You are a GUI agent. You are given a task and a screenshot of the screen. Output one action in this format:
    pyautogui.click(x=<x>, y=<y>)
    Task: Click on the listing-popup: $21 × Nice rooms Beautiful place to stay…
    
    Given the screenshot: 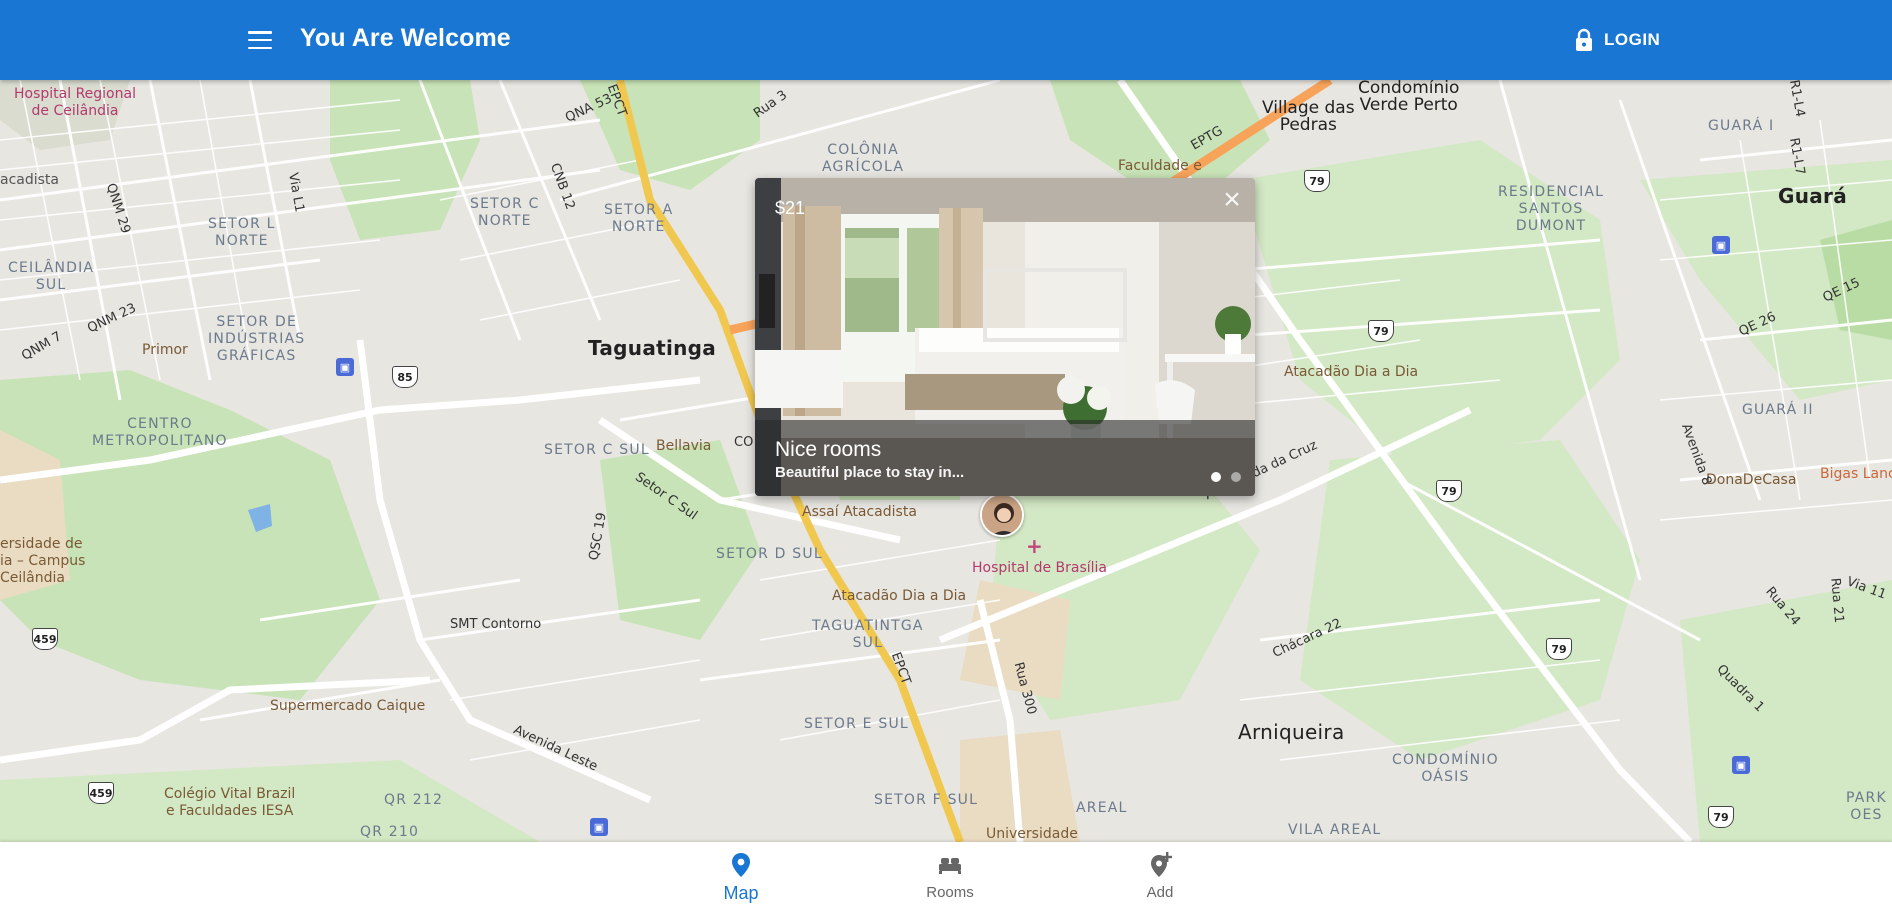 What is the action you would take?
    pyautogui.click(x=1005, y=337)
    